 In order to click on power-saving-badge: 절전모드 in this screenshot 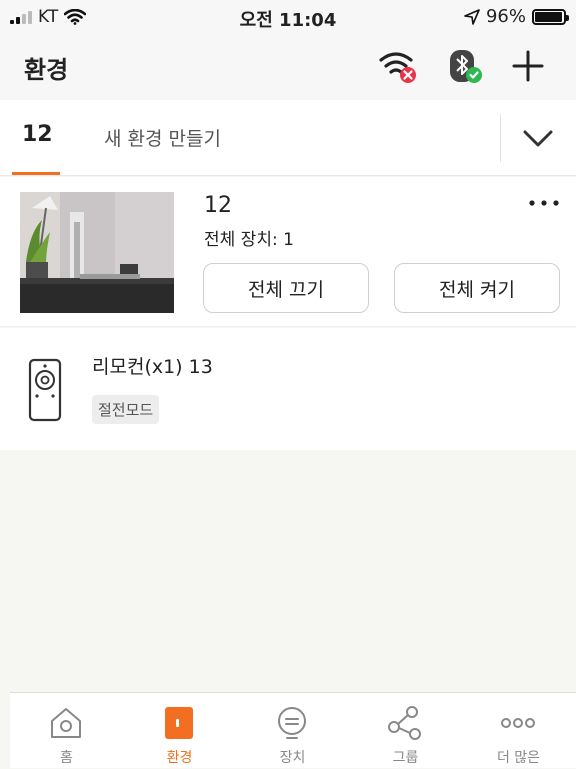, I will do `click(126, 409)`.